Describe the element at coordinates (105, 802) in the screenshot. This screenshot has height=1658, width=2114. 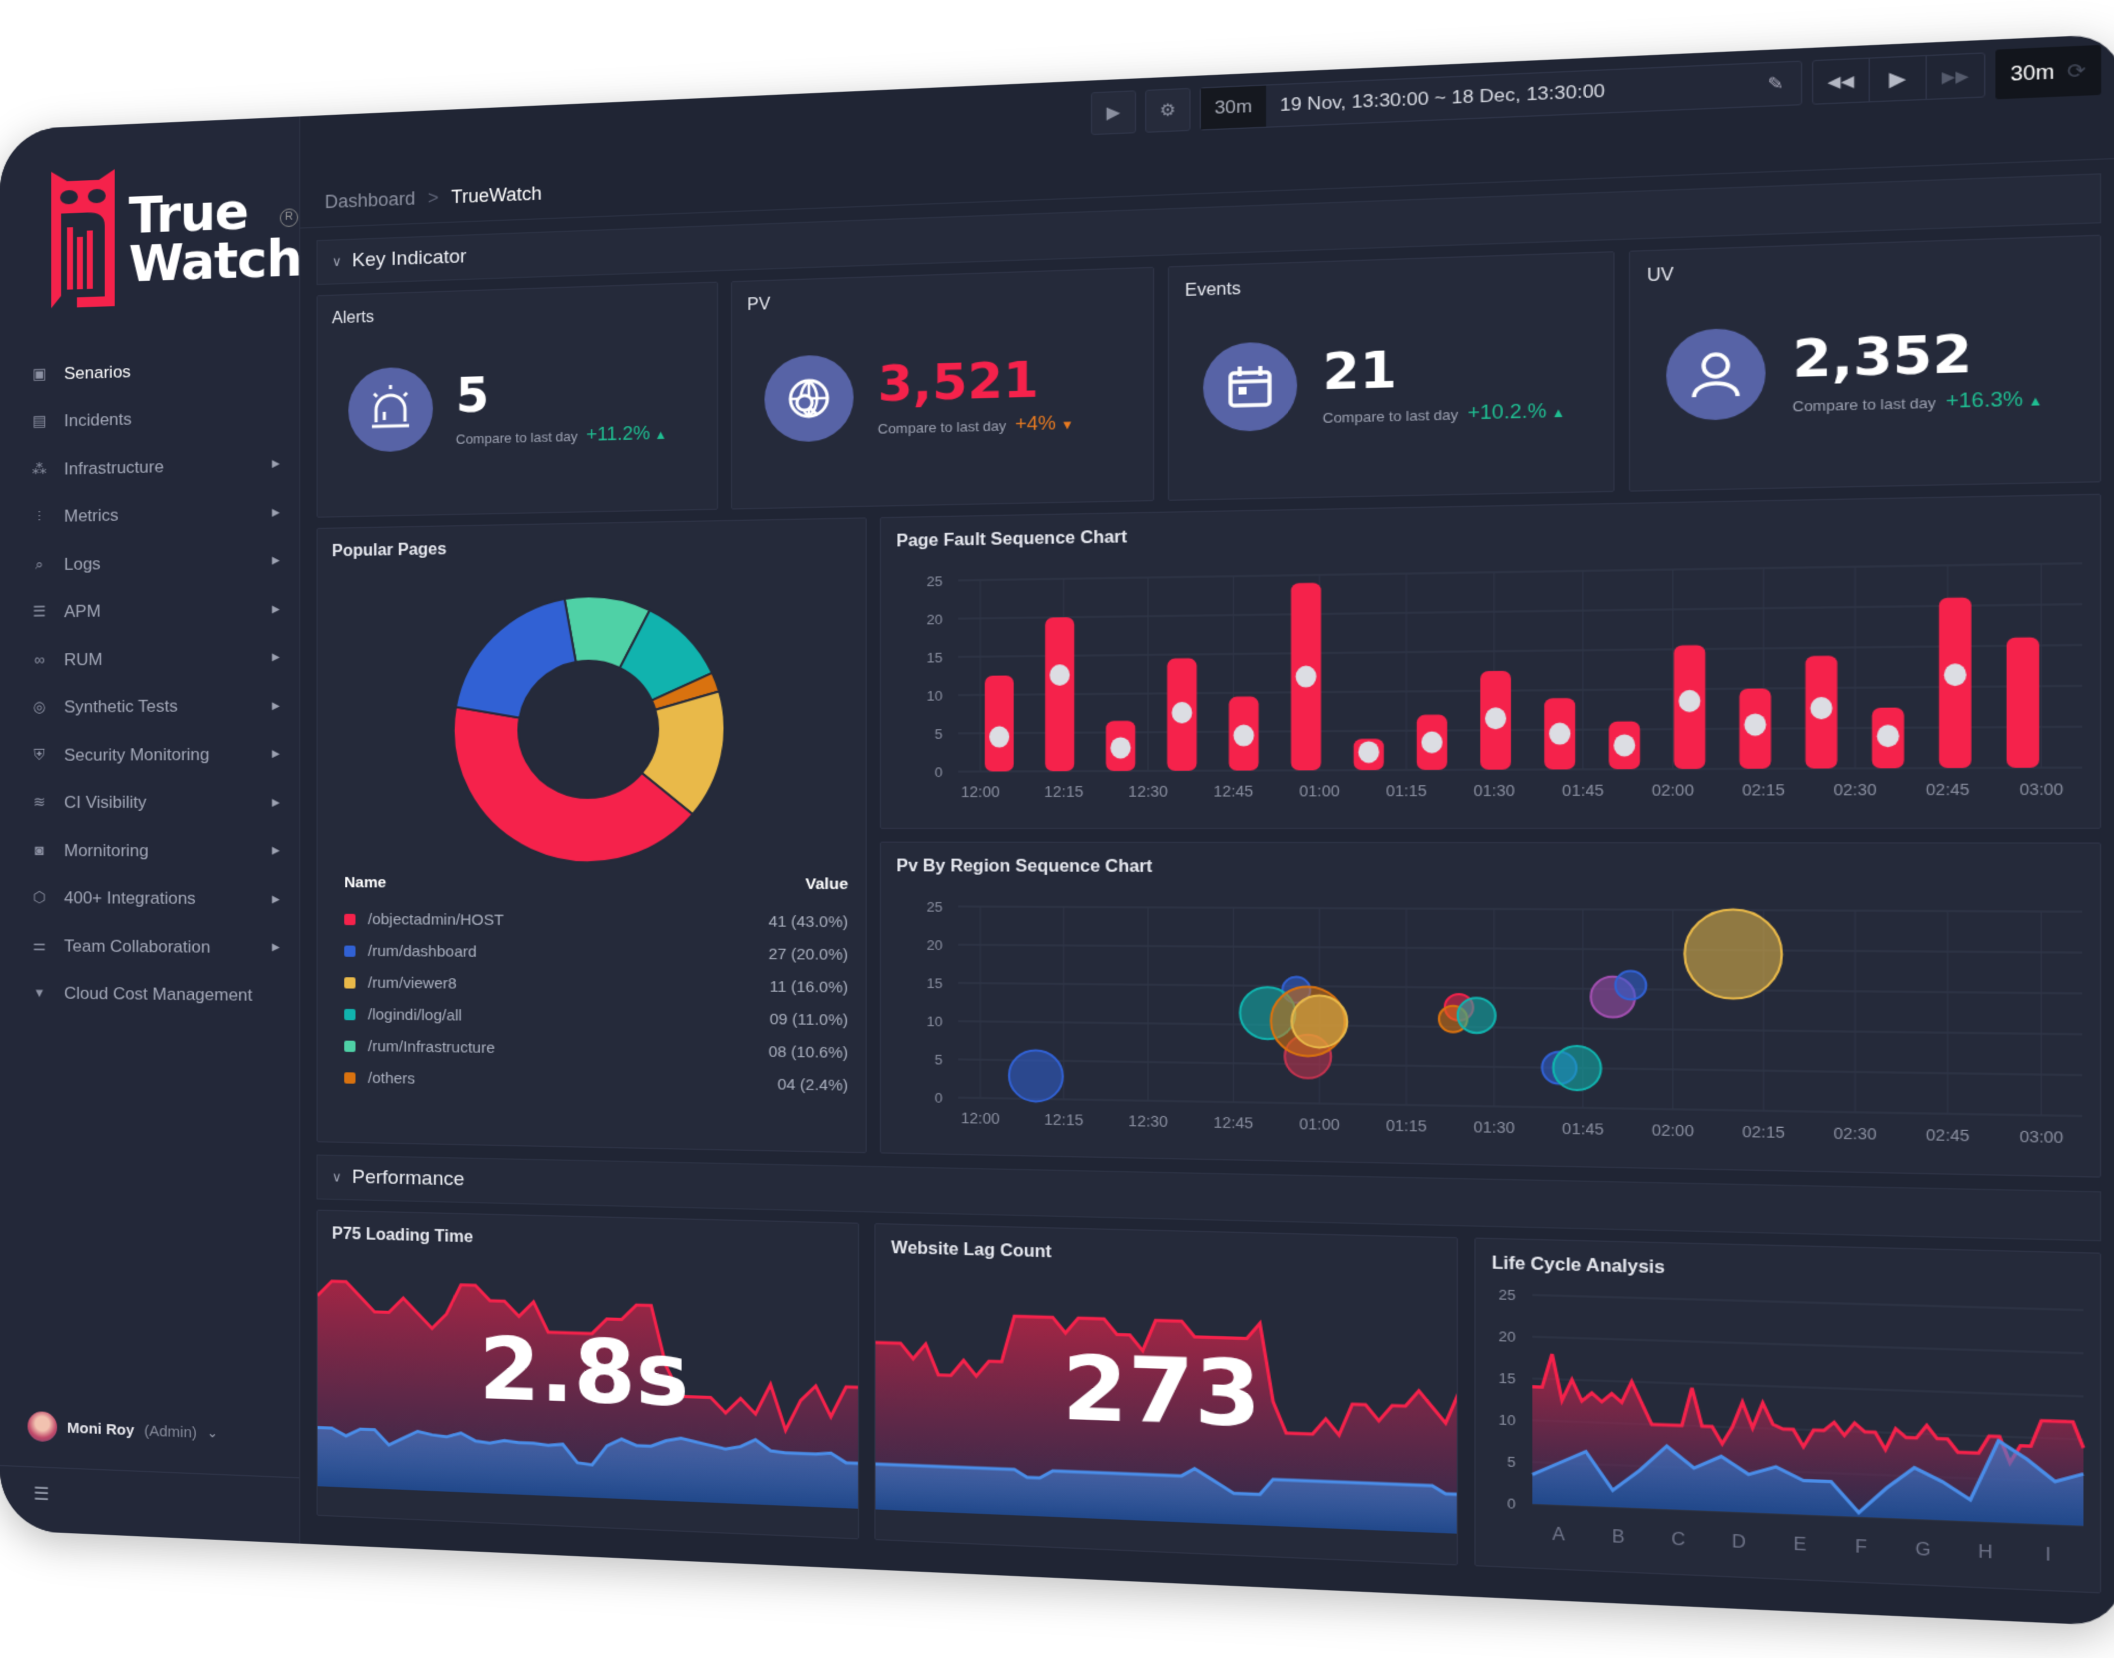
I see `sidebar-item-label: CI Visibility` at that location.